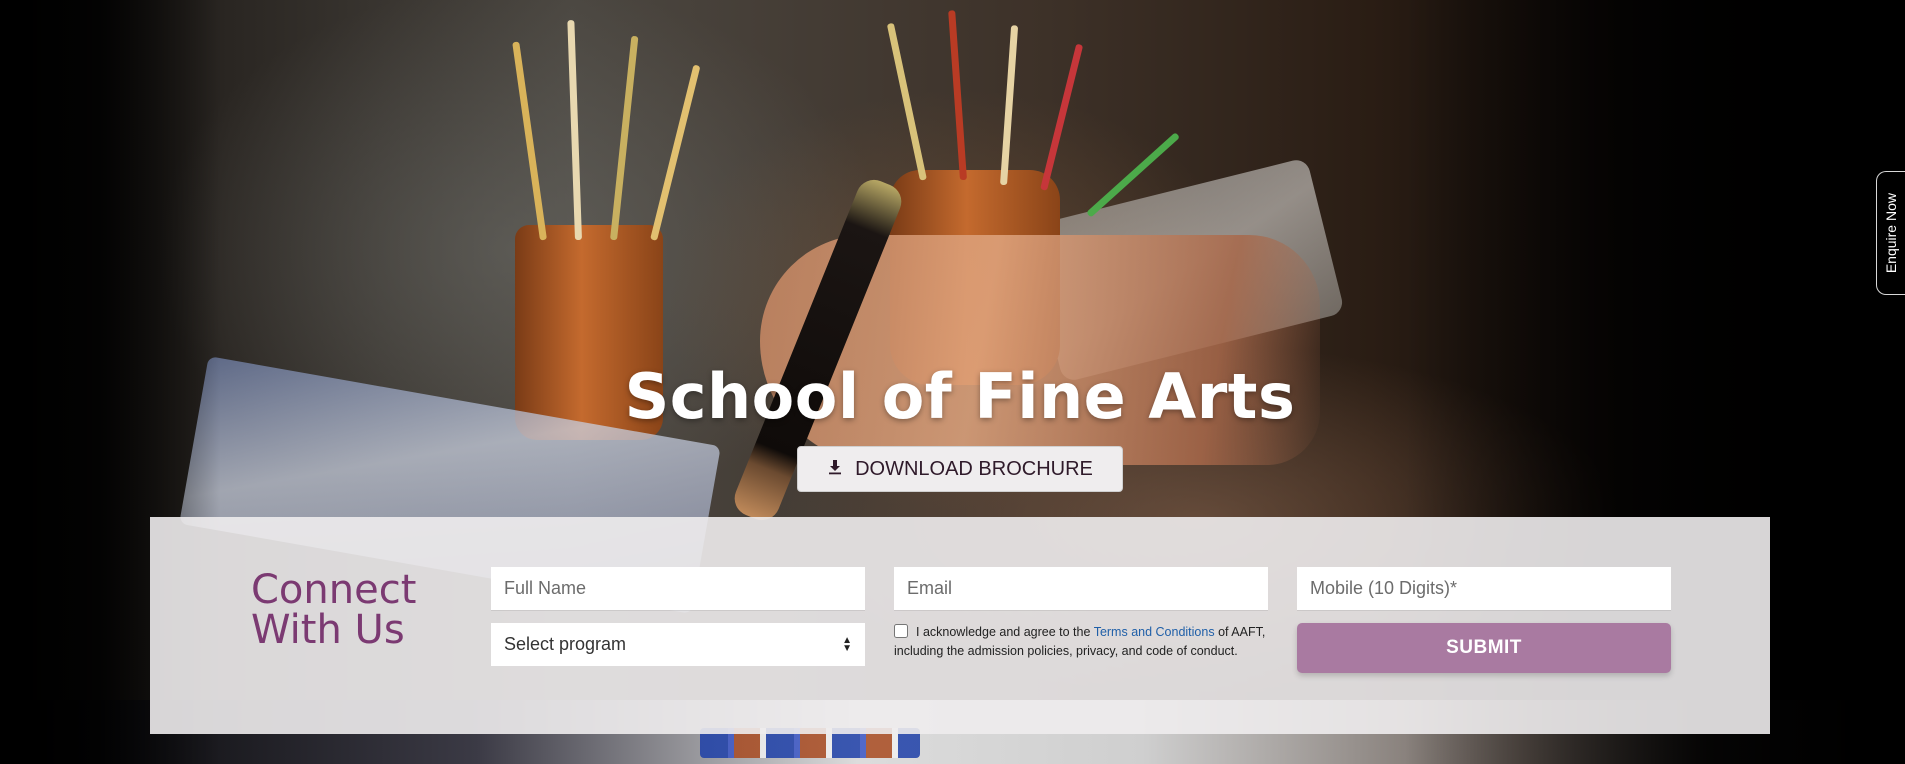 The width and height of the screenshot is (1905, 764). I want to click on connect-heading: Connect With Us, so click(333, 610).